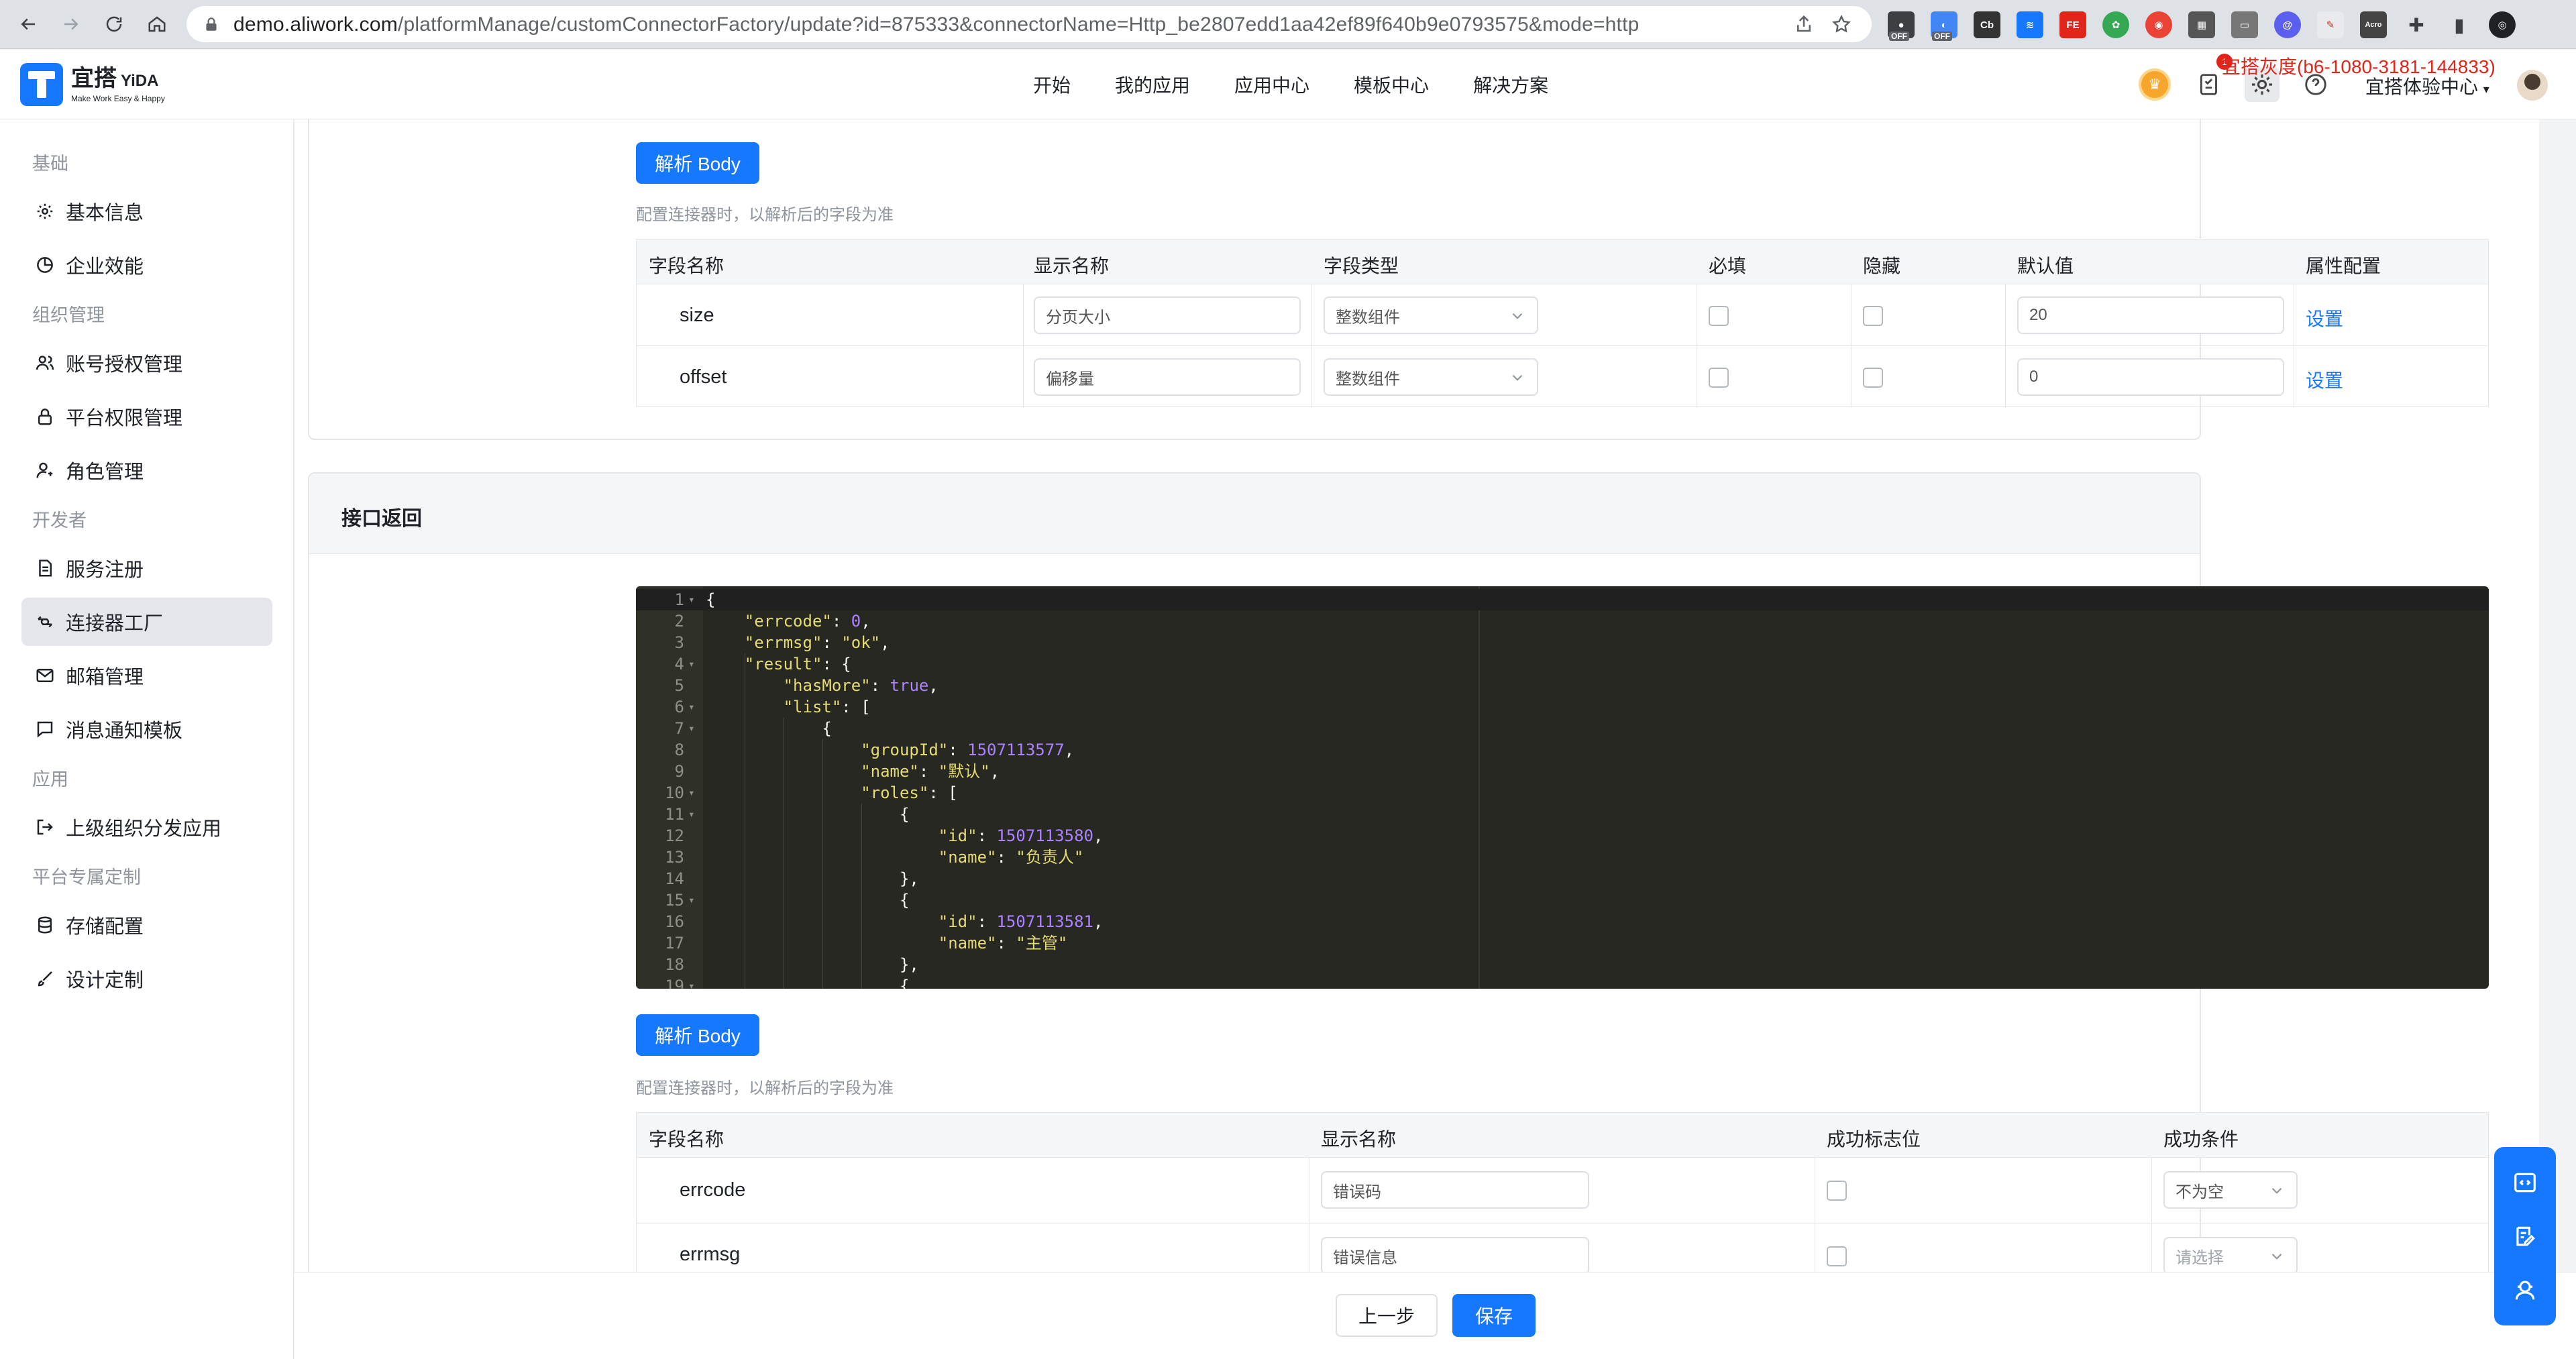 The height and width of the screenshot is (1359, 2576). Describe the element at coordinates (2525, 1182) in the screenshot. I see `code-window-icon` at that location.